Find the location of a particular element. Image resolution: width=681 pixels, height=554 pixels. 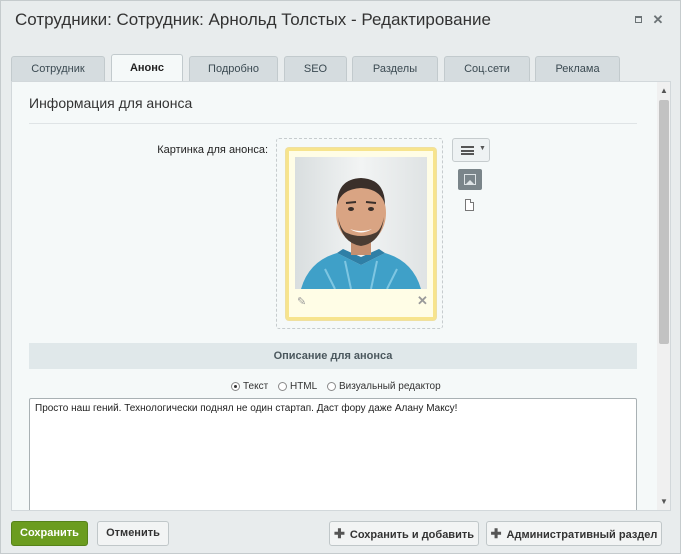

mode-visual-radio: Визуальный редактор is located at coordinates (383, 386).